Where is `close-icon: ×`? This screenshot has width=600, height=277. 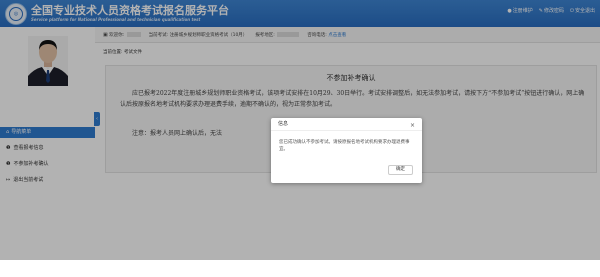
close-icon: × is located at coordinates (412, 125).